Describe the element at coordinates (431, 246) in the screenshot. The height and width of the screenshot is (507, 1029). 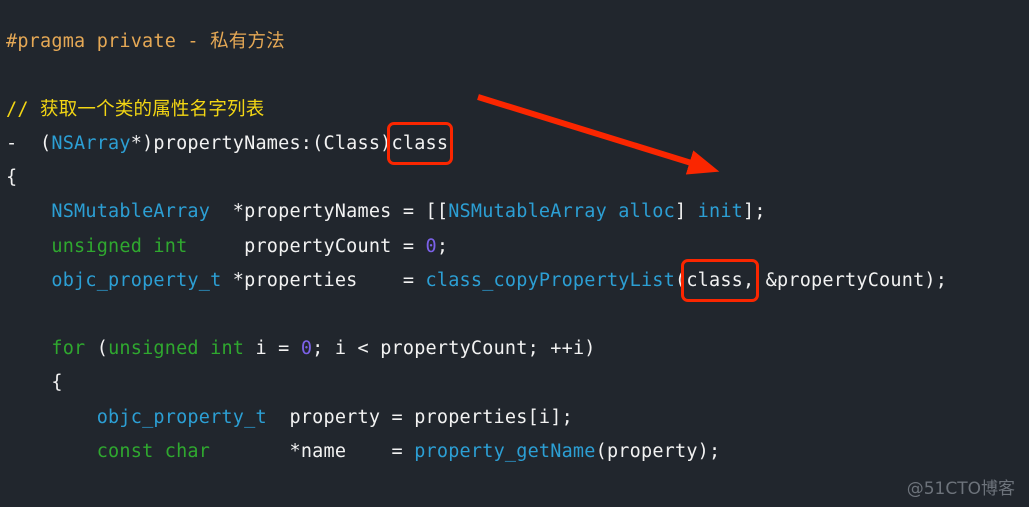
I see `number-zero: 0` at that location.